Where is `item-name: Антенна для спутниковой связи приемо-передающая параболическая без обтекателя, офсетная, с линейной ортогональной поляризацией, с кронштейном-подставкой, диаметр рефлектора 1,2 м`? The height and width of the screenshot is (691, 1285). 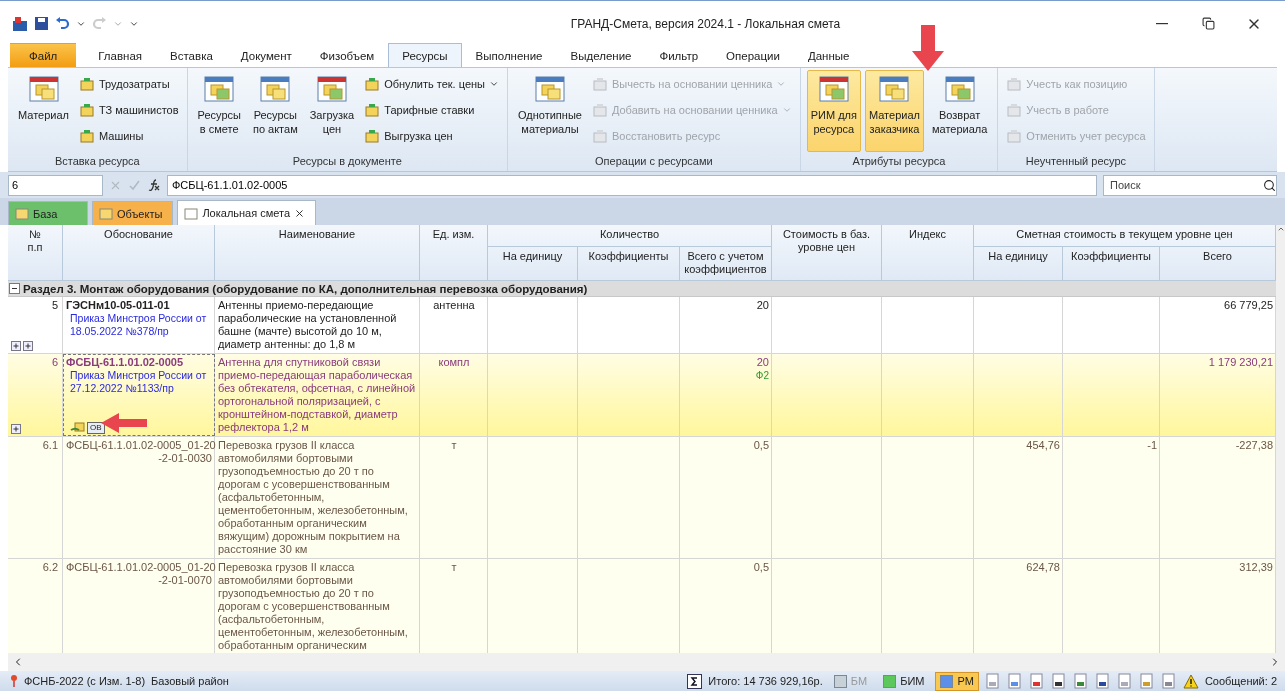
item-name: Антенна для спутниковой связи приемо-передающая параболическая без обтекателя, офсетная, с линейной ортогональной поляризацией, с кронштейном-подставкой, диаметр рефлектора 1,2 м is located at coordinates (317, 394).